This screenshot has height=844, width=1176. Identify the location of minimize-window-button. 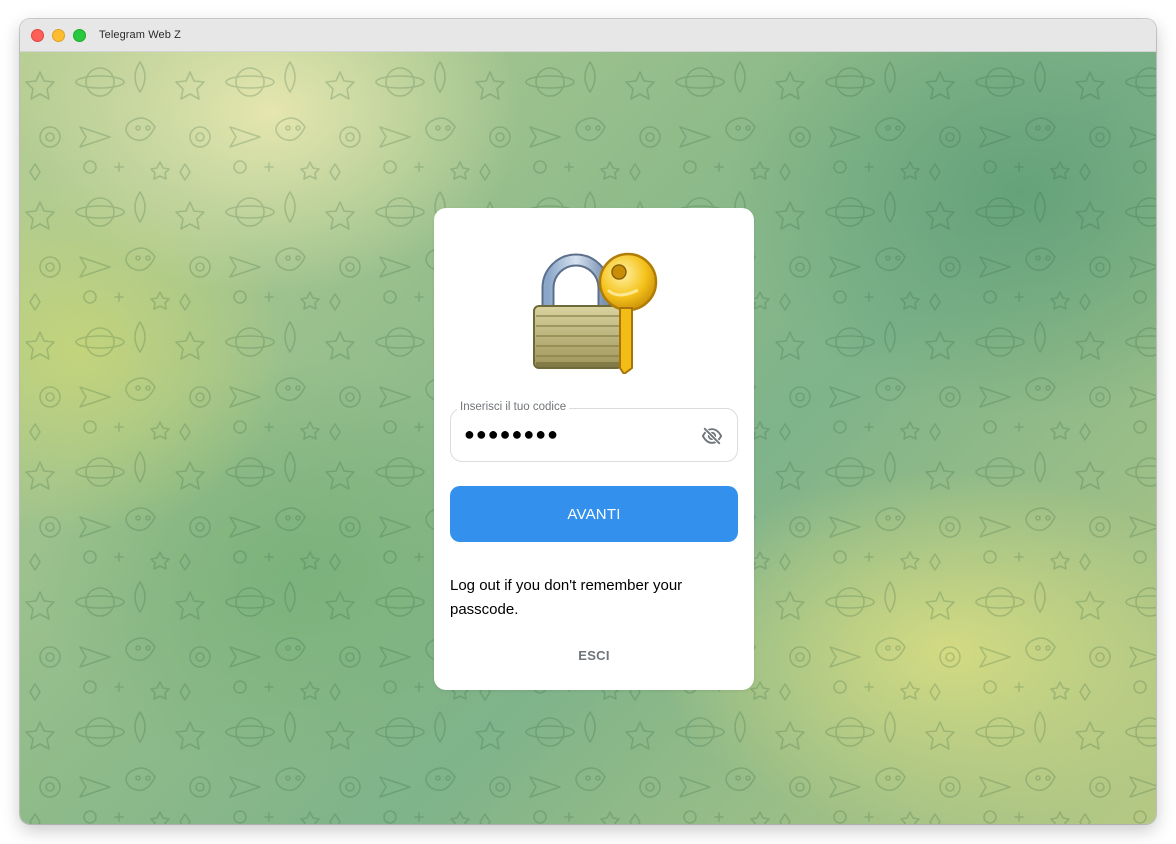
(58, 35).